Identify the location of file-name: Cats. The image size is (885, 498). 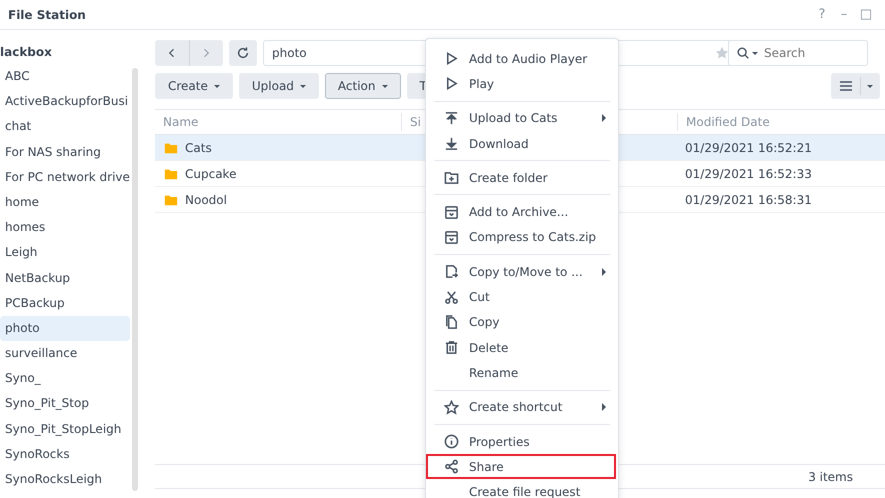
(198, 148).